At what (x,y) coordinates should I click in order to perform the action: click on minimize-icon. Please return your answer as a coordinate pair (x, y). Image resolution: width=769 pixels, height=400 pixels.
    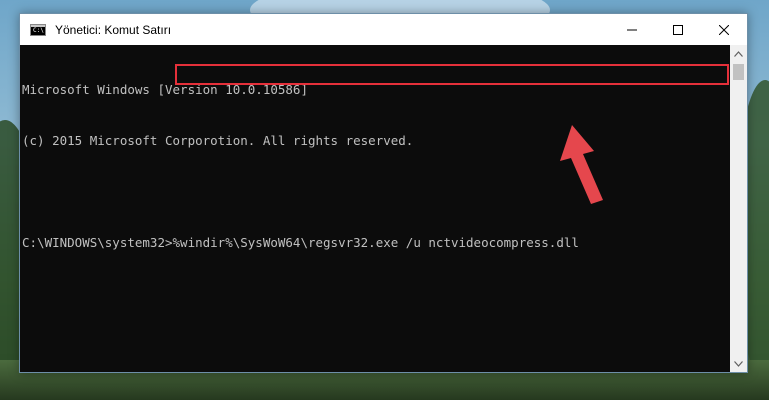
    Looking at the image, I should click on (632, 29).